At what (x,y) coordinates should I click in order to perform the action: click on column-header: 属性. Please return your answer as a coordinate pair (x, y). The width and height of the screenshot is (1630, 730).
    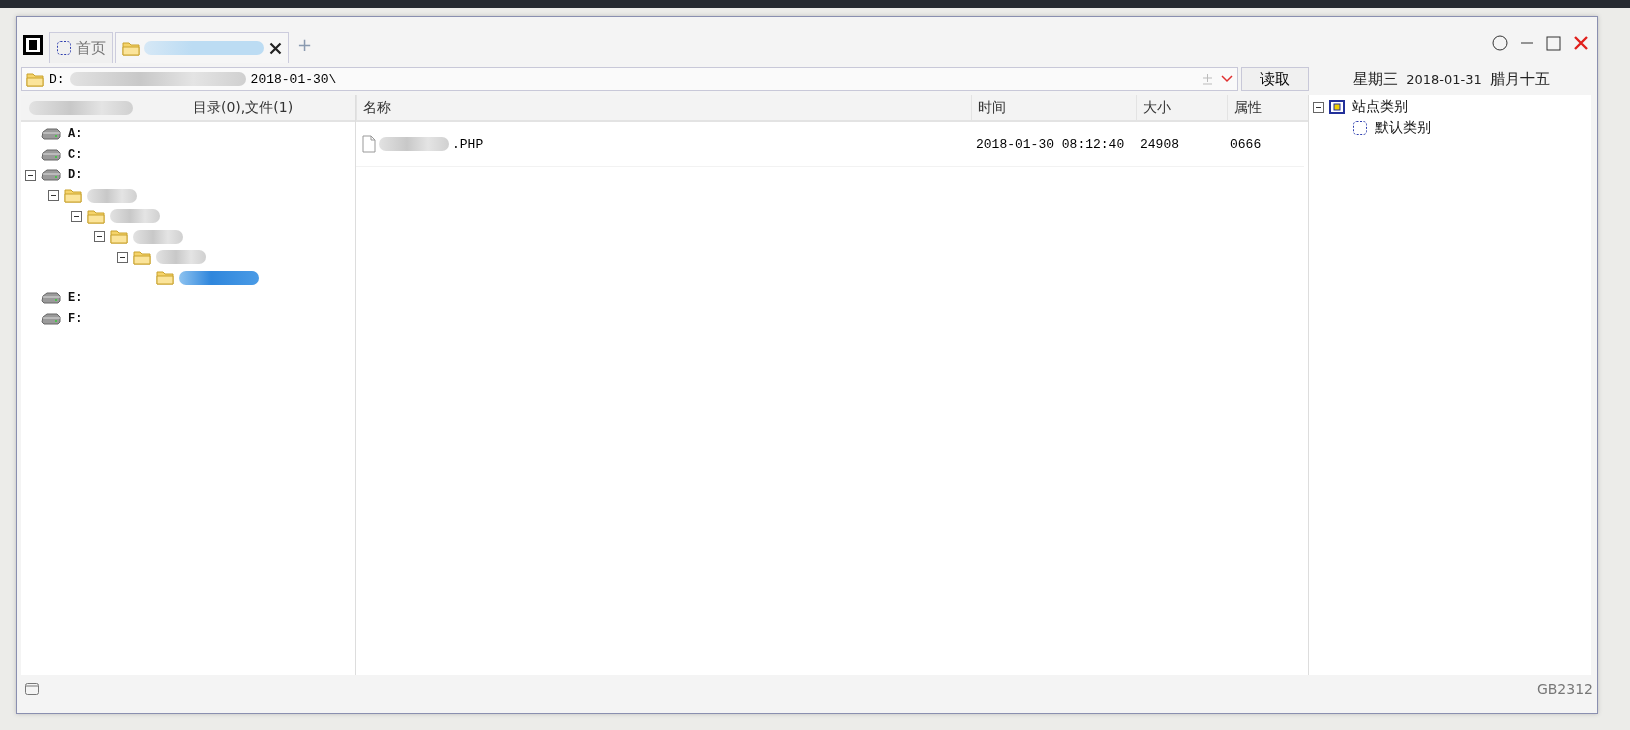
    Looking at the image, I should click on (1267, 107).